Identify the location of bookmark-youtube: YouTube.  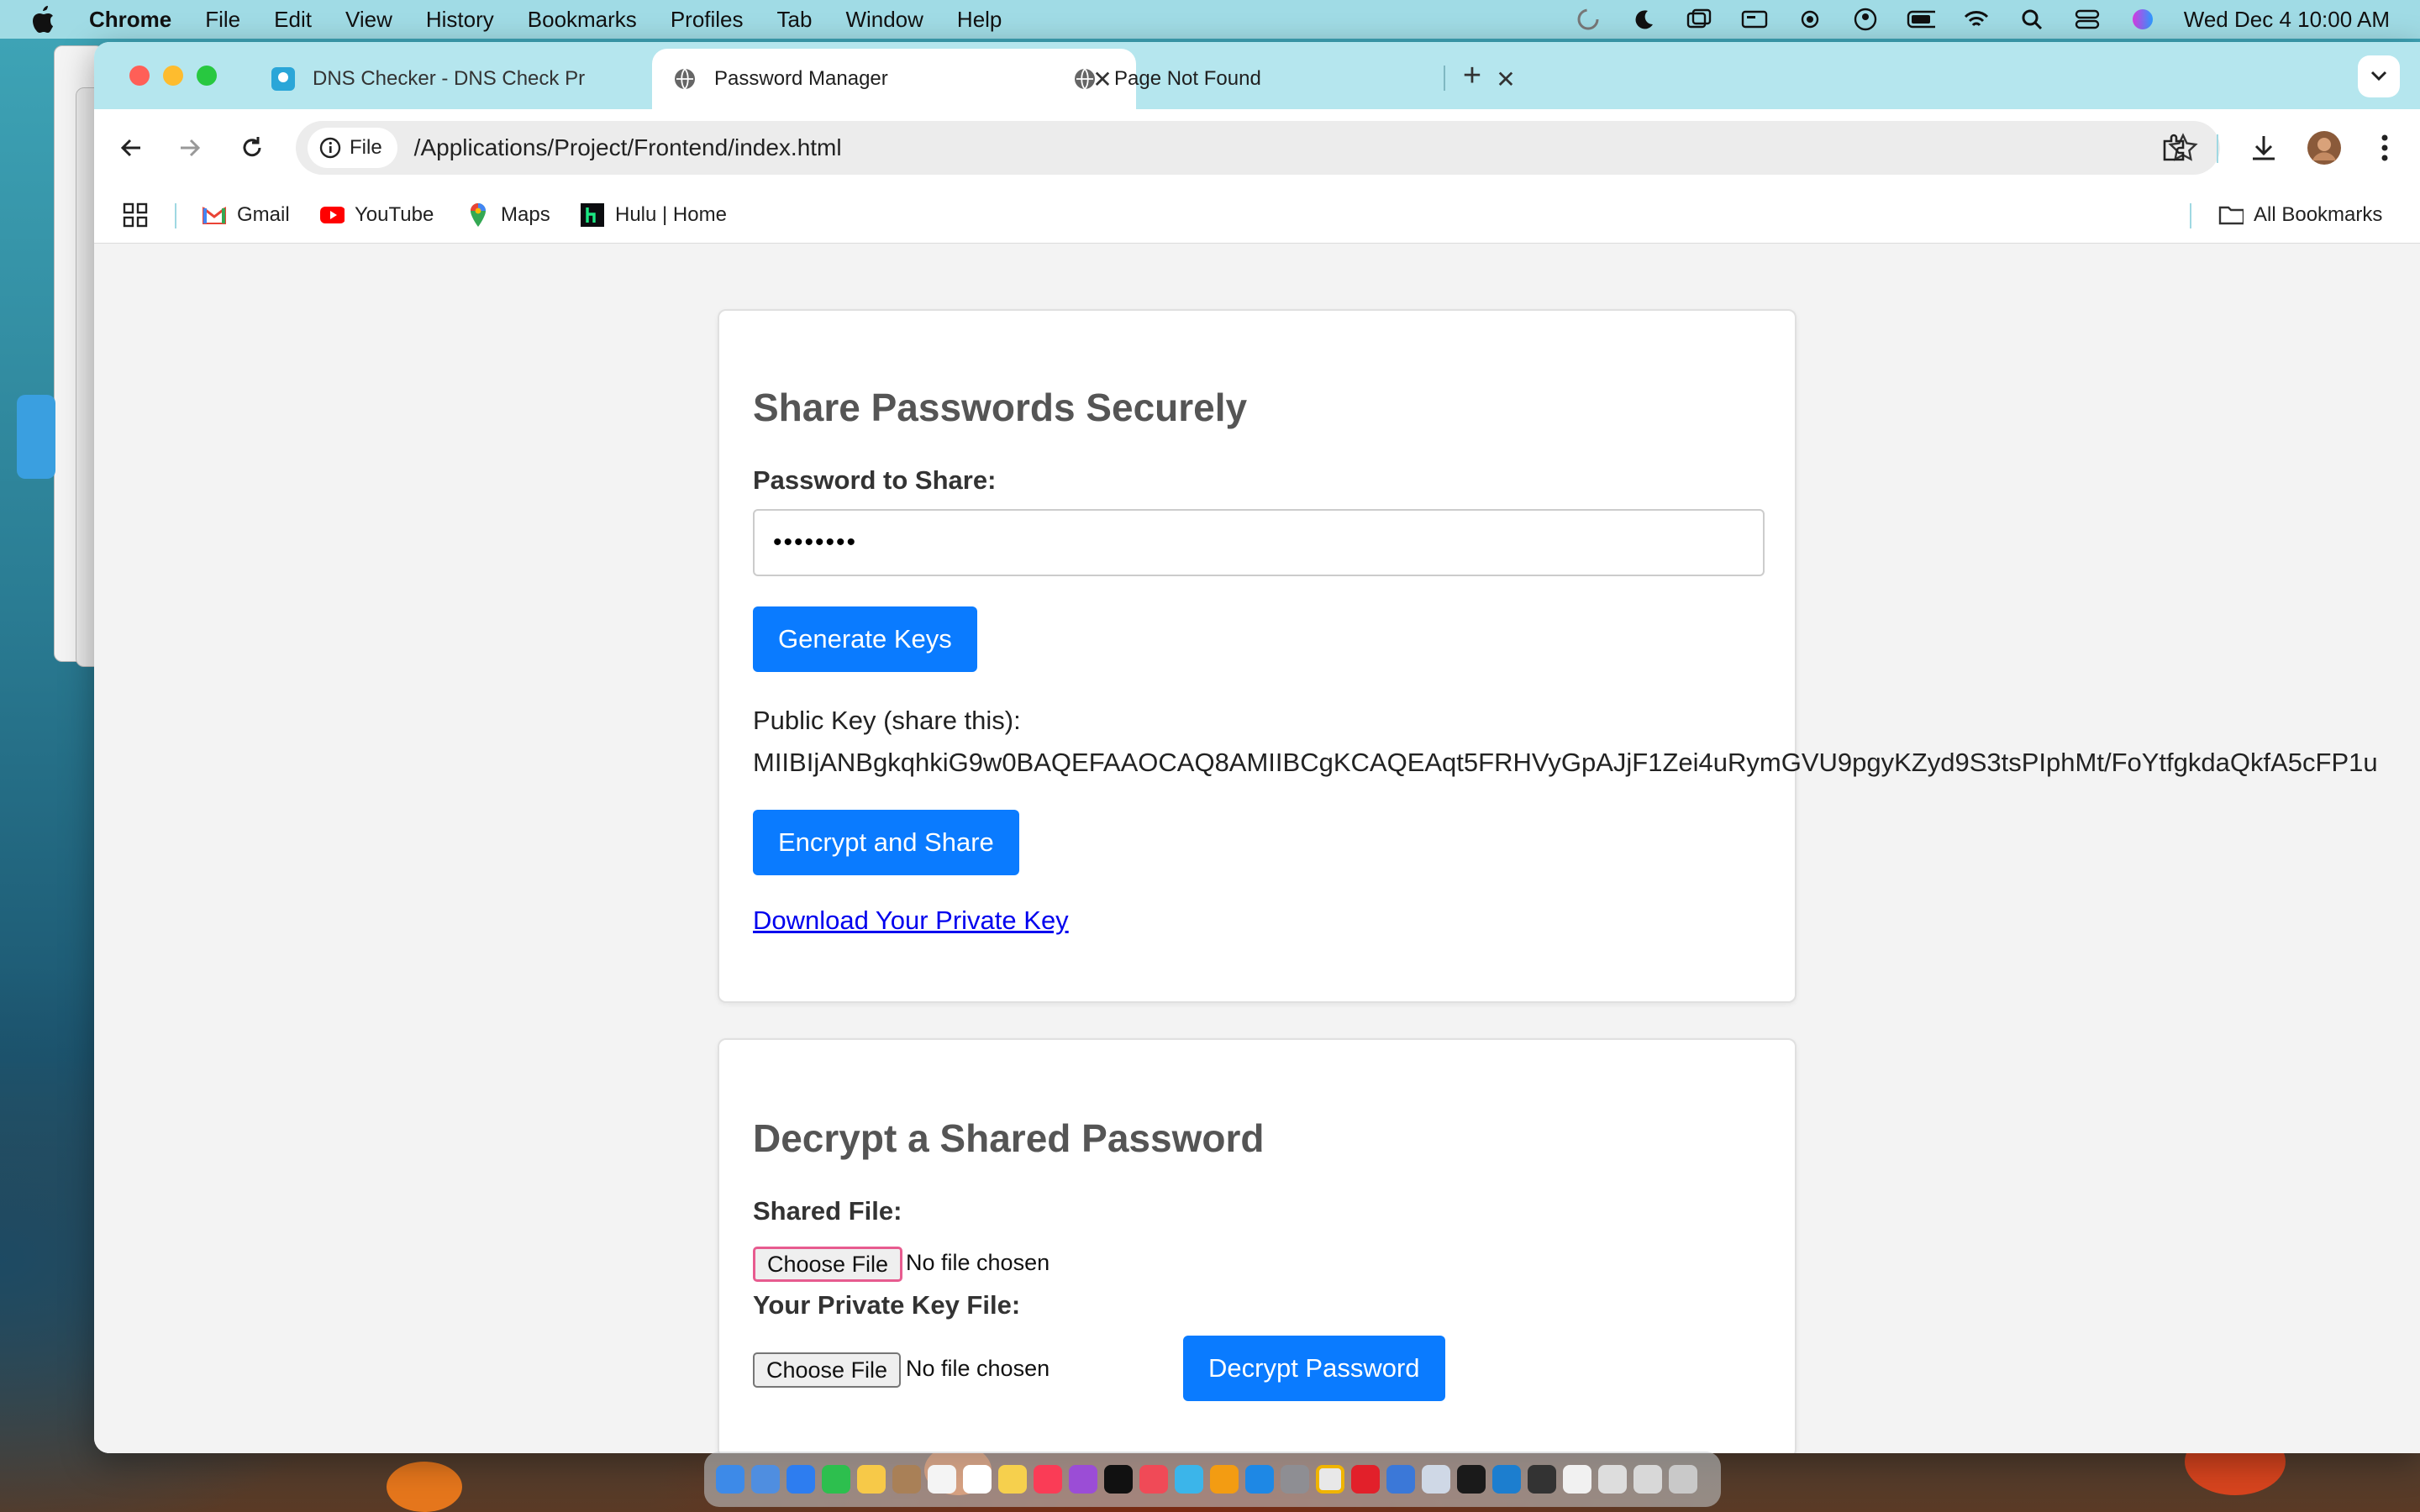
(376, 215).